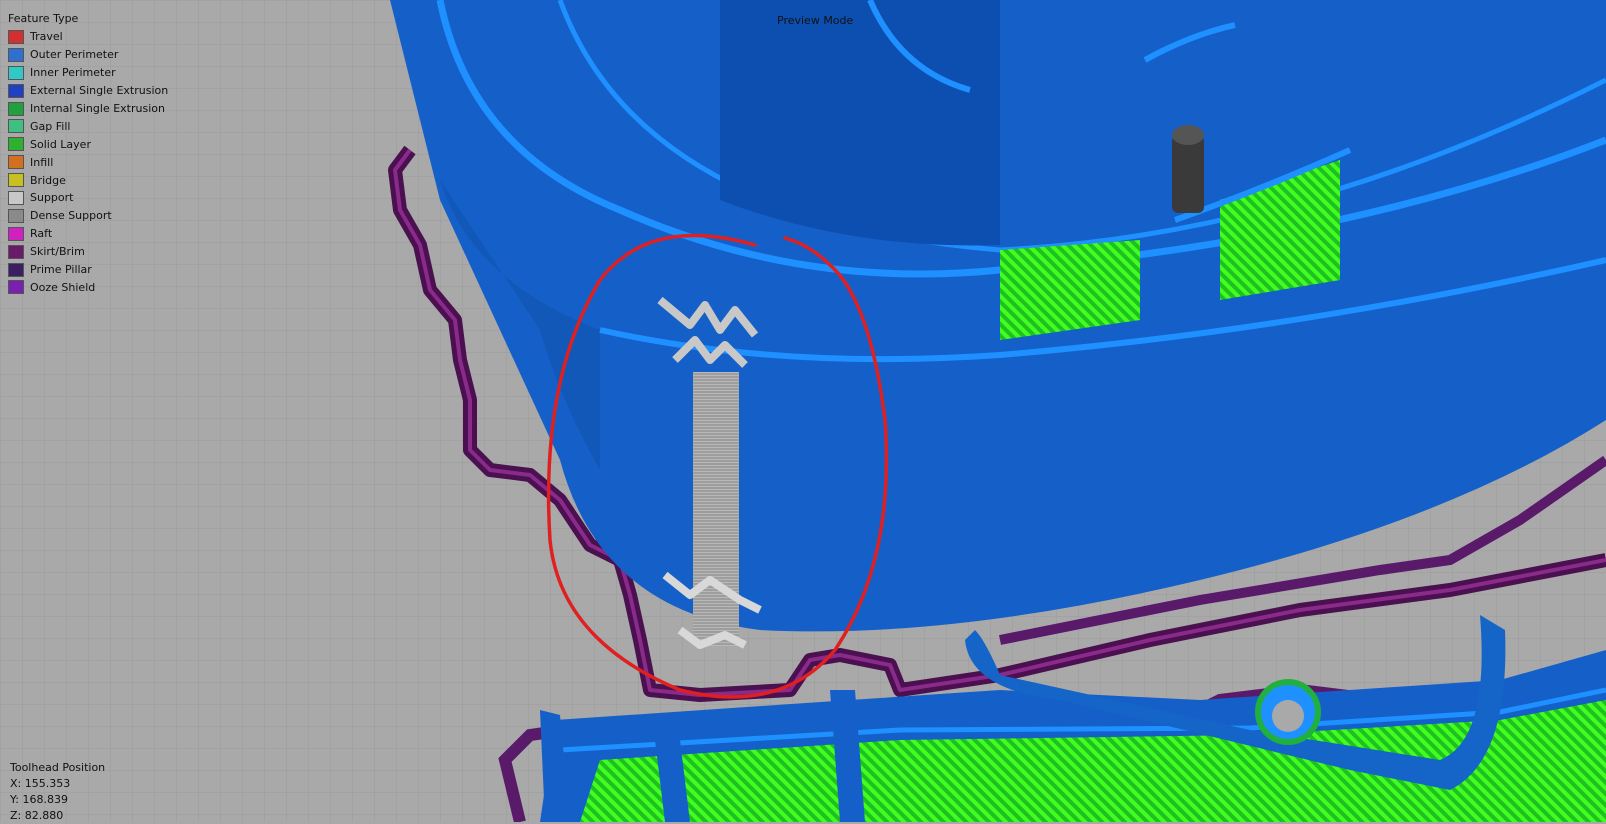 The image size is (1606, 824). What do you see at coordinates (61, 270) in the screenshot?
I see `legend-label: Prime Pillar` at bounding box center [61, 270].